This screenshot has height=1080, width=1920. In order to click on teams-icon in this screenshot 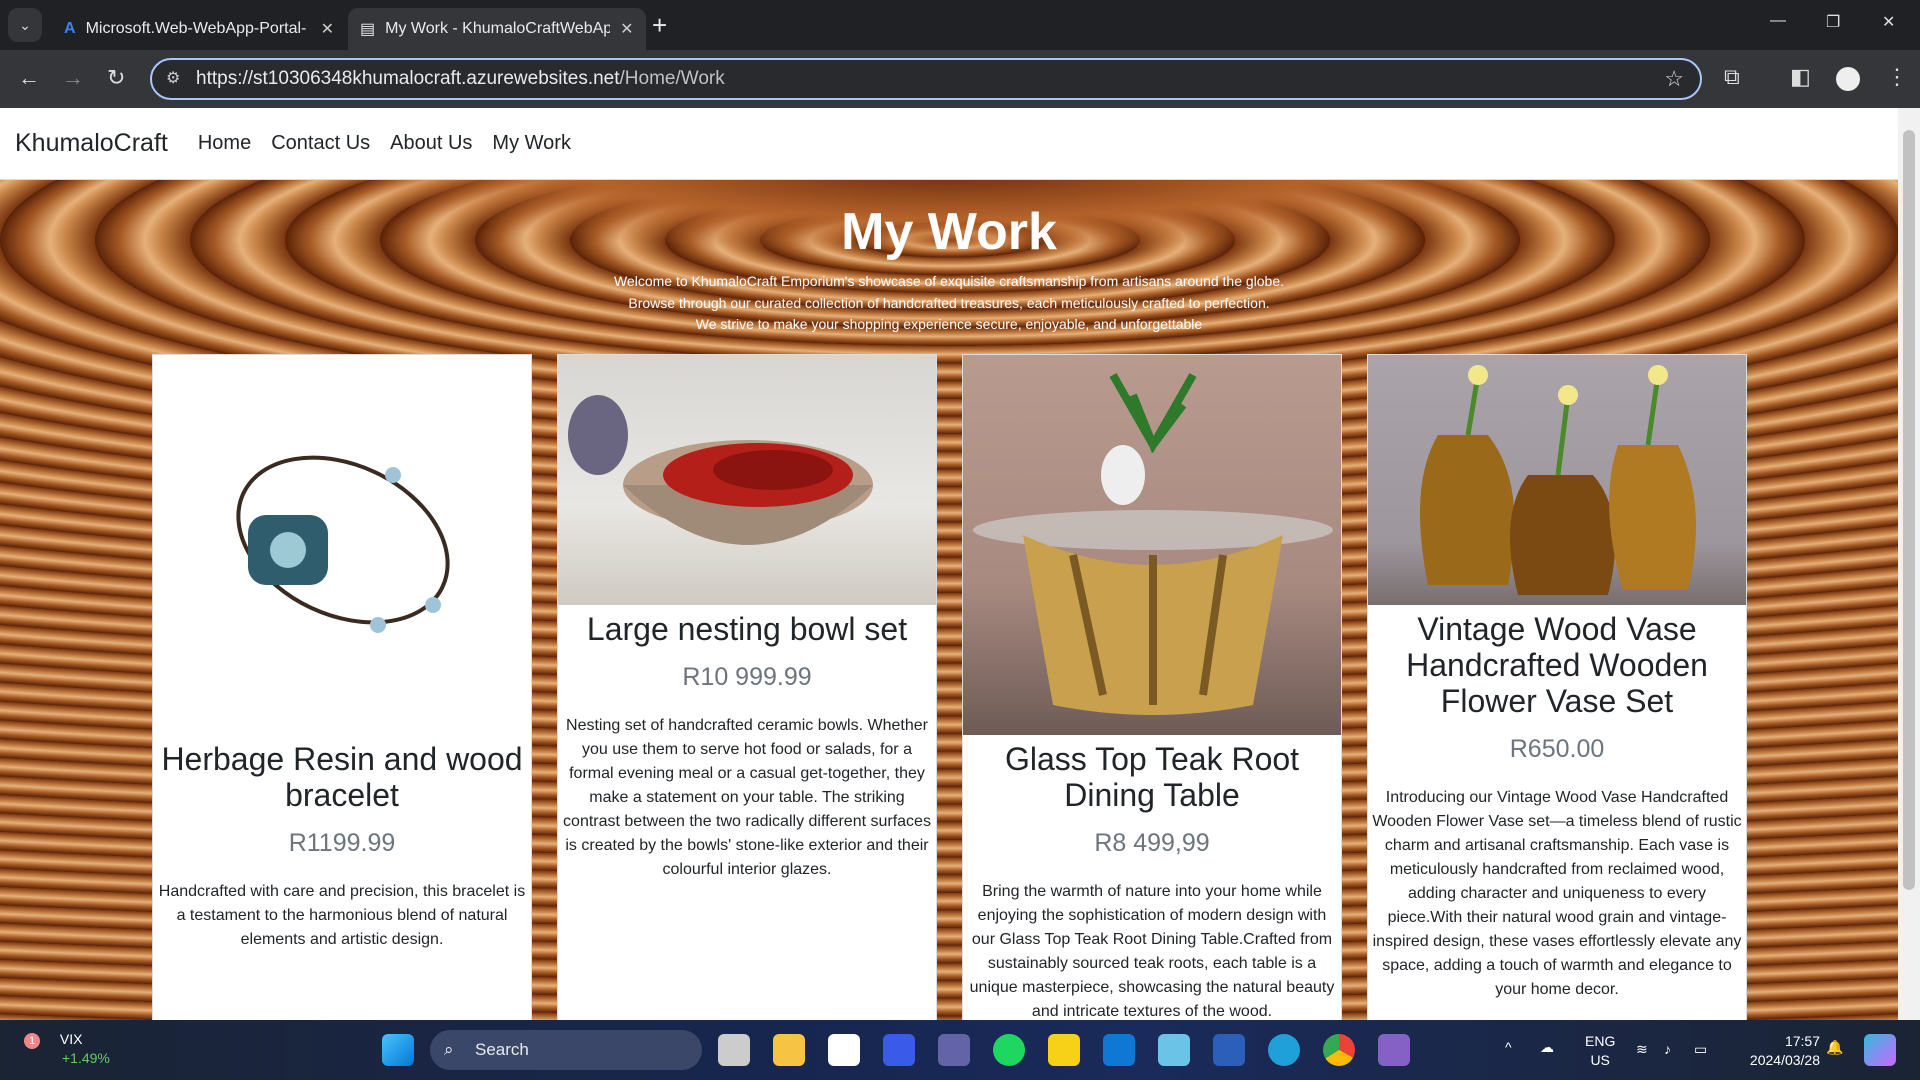, I will do `click(954, 1050)`.